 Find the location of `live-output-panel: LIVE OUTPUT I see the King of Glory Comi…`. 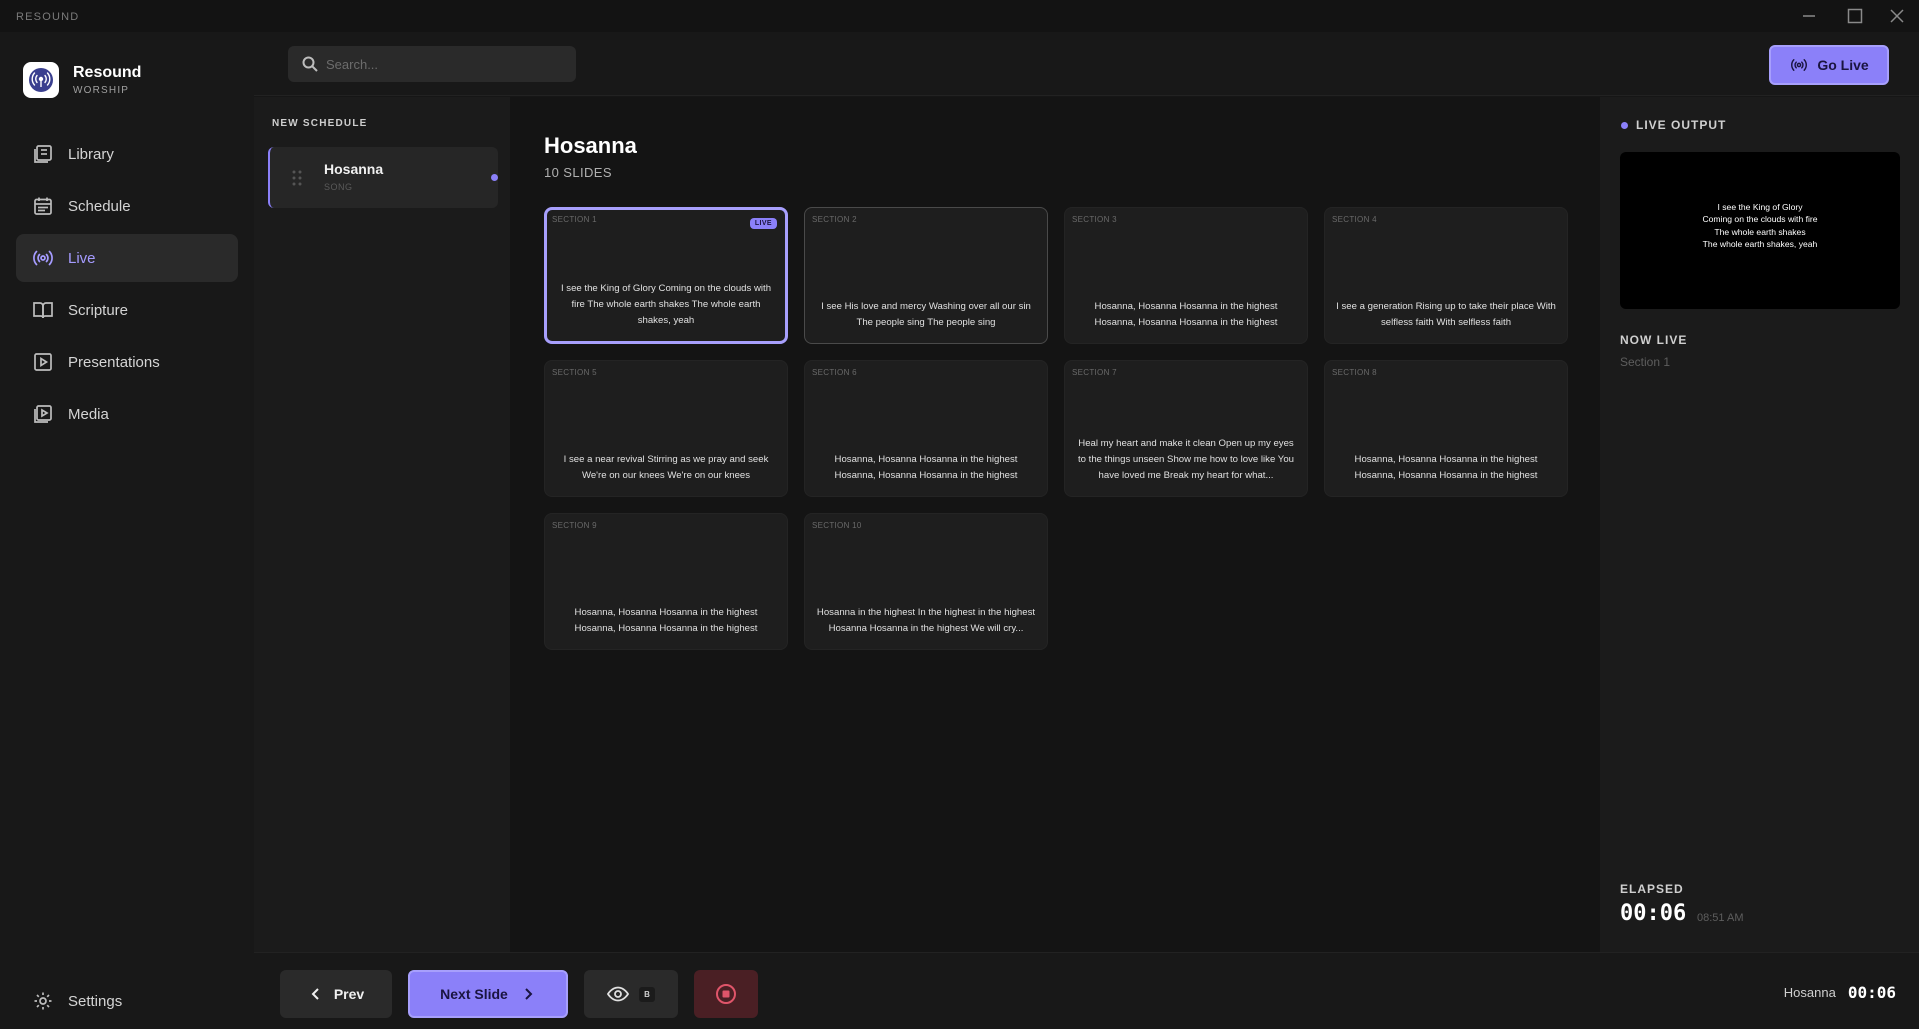

live-output-panel: LIVE OUTPUT I see the King of Glory Comi… is located at coordinates (1759, 524).